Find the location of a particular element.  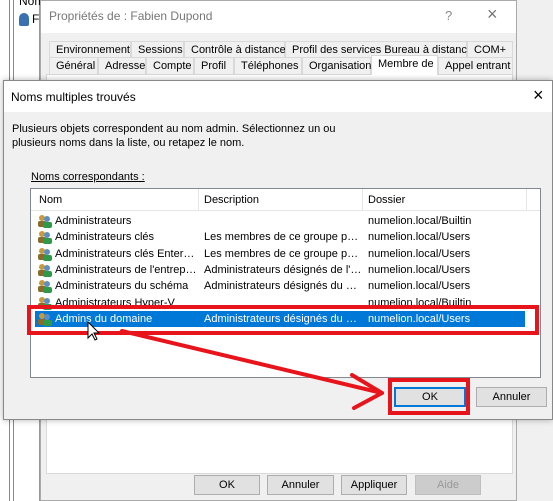

tab-membre-de: Membre de is located at coordinates (404, 65).